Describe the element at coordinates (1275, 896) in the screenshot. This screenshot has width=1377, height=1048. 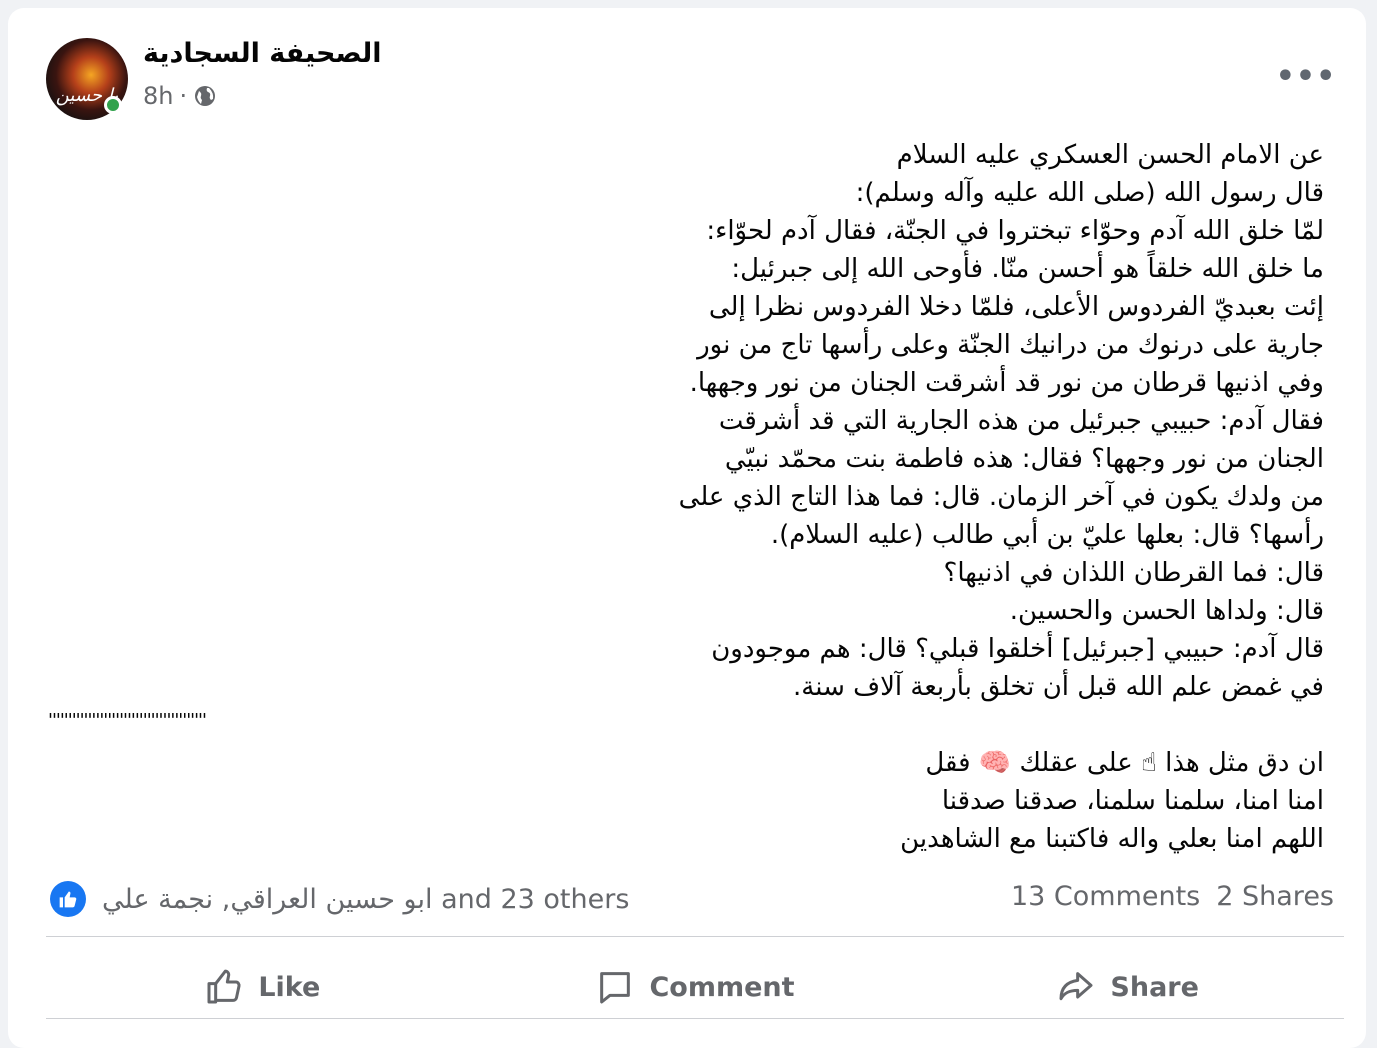
I see `shares-count: 2 Shares` at that location.